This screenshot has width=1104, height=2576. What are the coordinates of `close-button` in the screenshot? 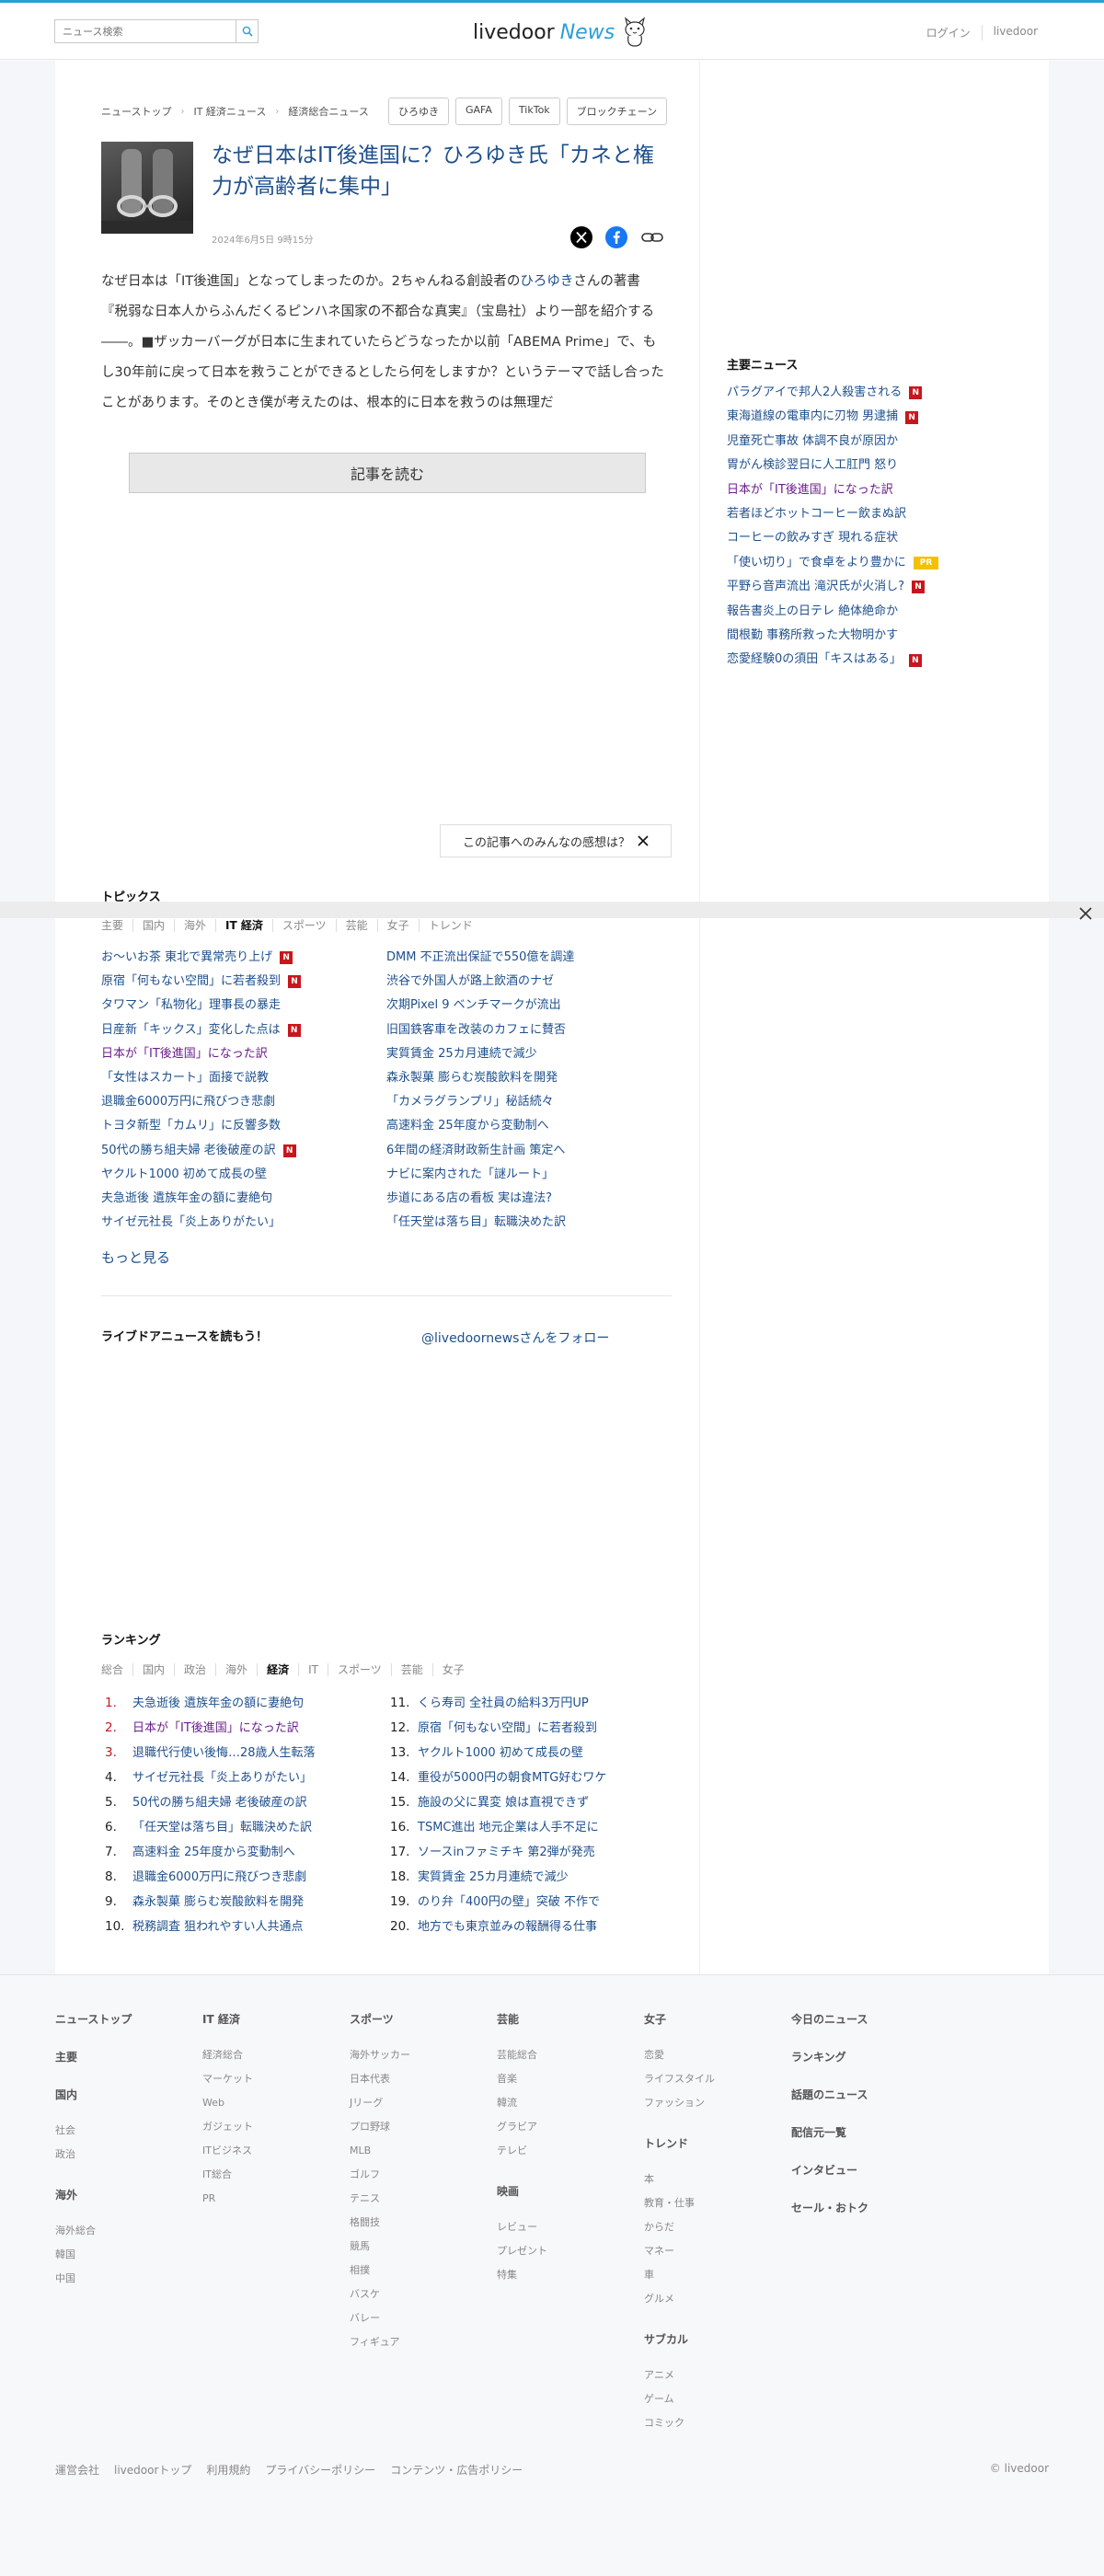 It's located at (1085, 915).